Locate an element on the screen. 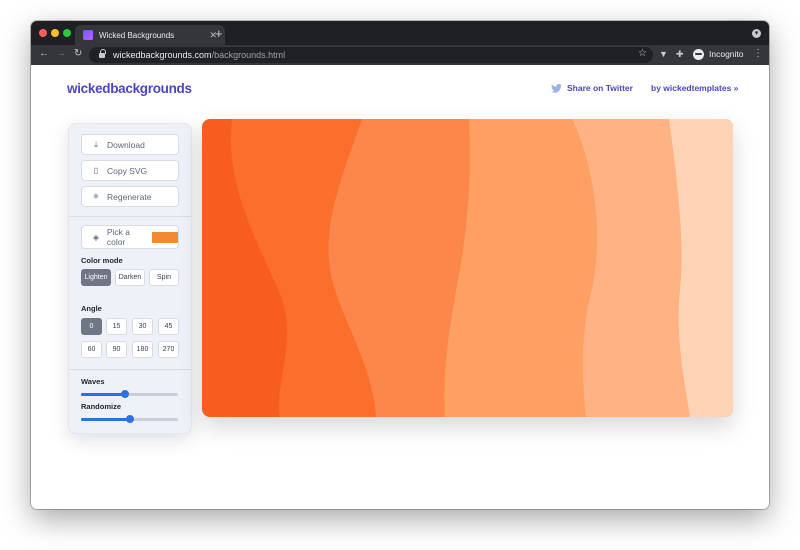  angle-15: 15 is located at coordinates (116, 326).